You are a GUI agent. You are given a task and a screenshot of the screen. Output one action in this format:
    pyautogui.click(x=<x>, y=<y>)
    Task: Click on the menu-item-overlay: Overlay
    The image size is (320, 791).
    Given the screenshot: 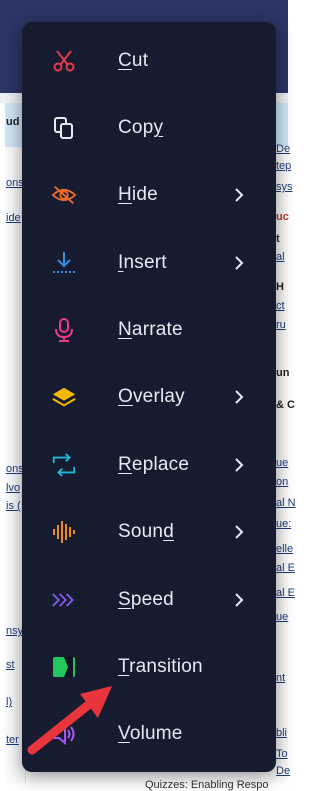 What is the action you would take?
    pyautogui.click(x=149, y=397)
    